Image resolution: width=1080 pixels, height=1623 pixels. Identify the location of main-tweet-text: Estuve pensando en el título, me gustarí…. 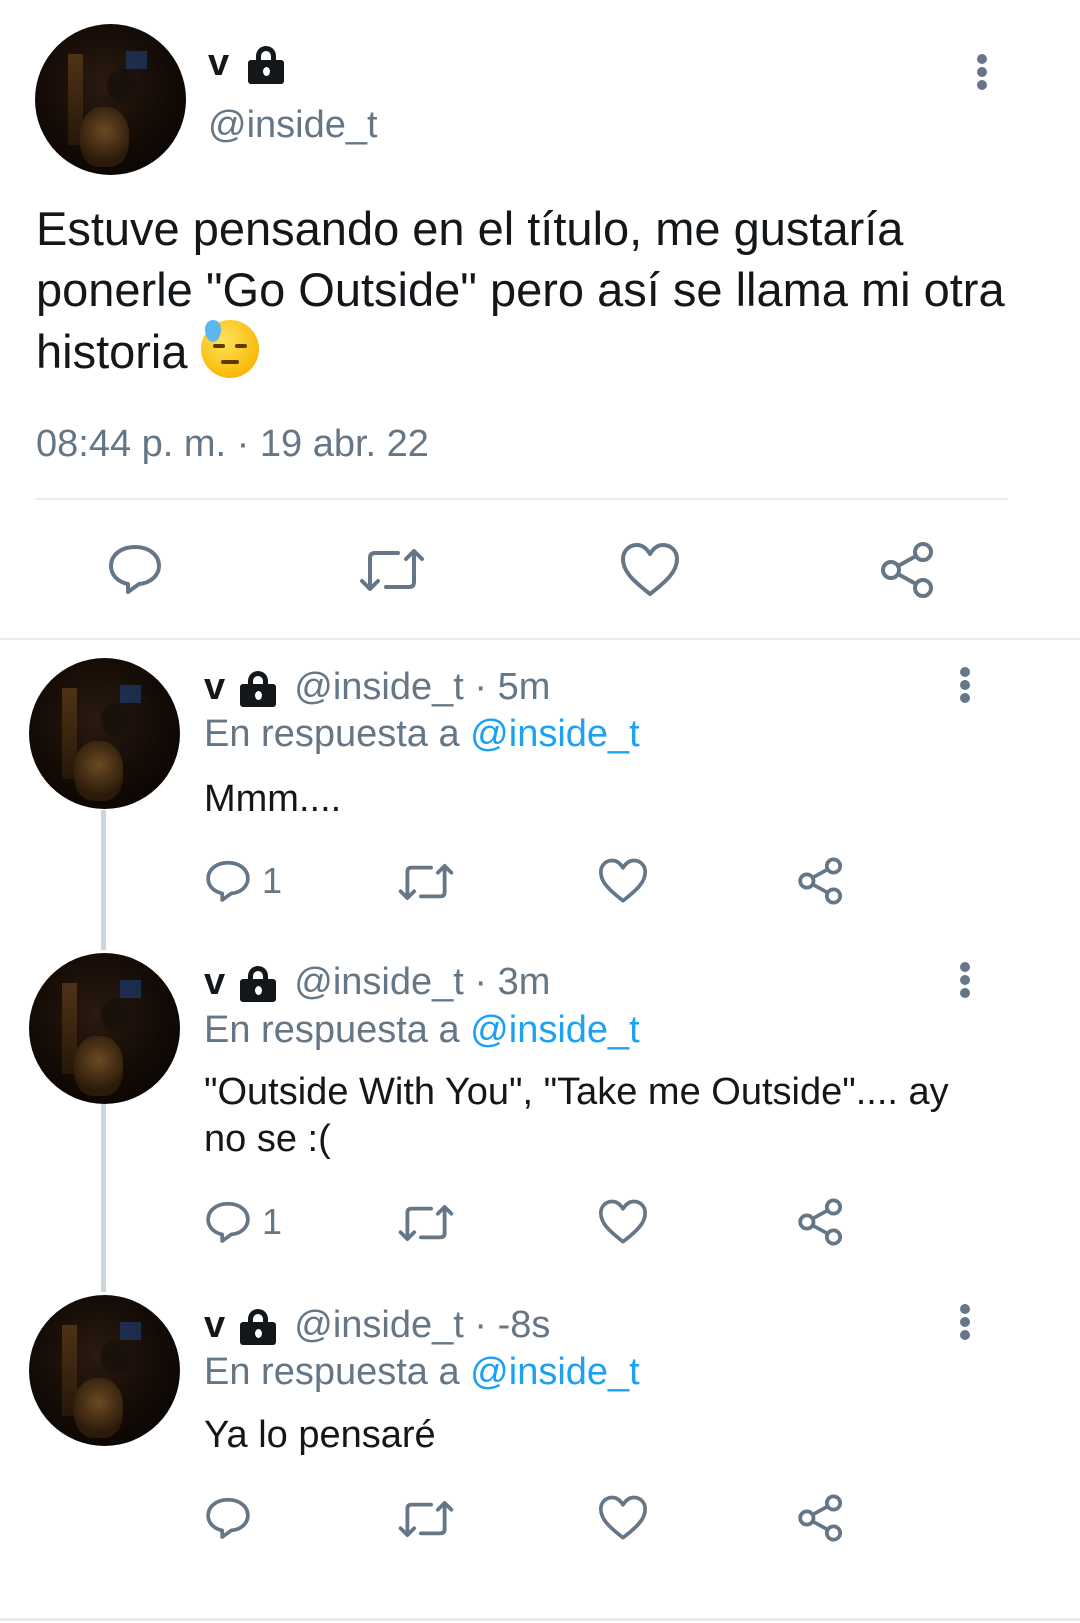
(536, 290).